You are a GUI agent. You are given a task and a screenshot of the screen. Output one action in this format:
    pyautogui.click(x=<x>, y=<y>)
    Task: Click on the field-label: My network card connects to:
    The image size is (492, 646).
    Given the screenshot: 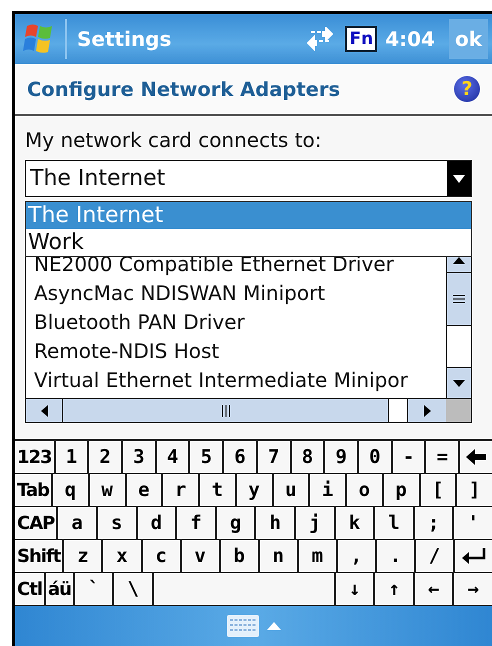 What is the action you would take?
    pyautogui.click(x=174, y=140)
    